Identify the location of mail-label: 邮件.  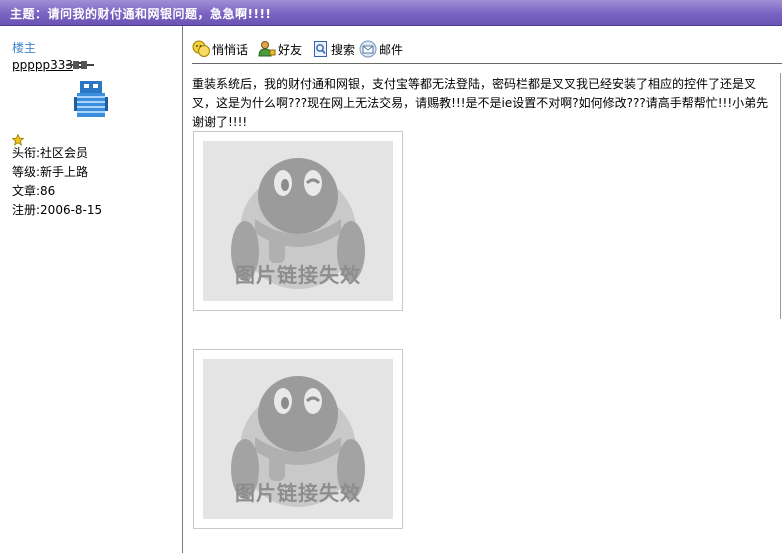
(391, 49).